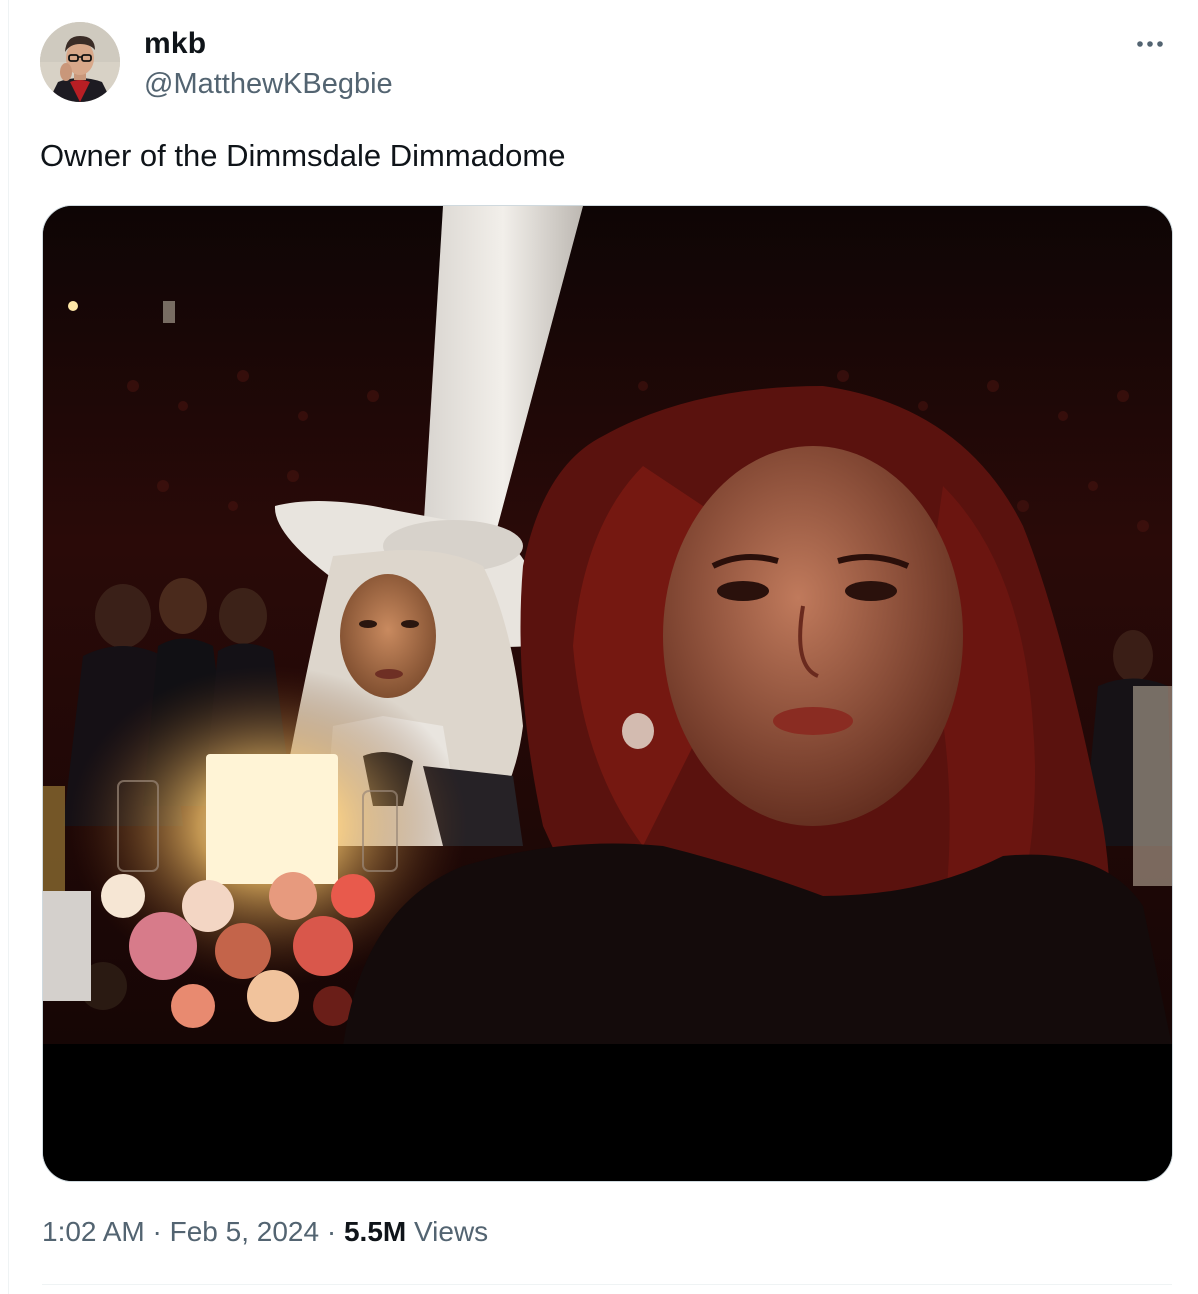 The width and height of the screenshot is (1198, 1294). Describe the element at coordinates (303, 155) in the screenshot. I see `tweet-text: Owner of the Dimmsdale Dimmadome` at that location.